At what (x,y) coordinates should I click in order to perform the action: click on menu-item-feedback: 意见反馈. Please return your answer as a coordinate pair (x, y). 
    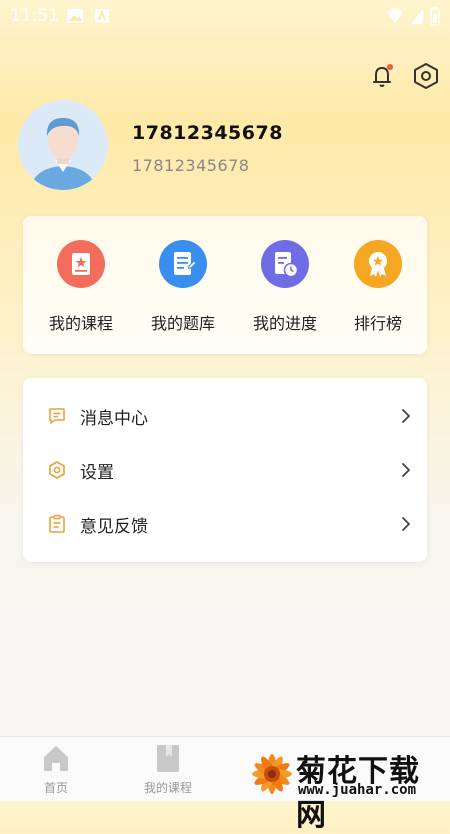
    Looking at the image, I should click on (225, 523).